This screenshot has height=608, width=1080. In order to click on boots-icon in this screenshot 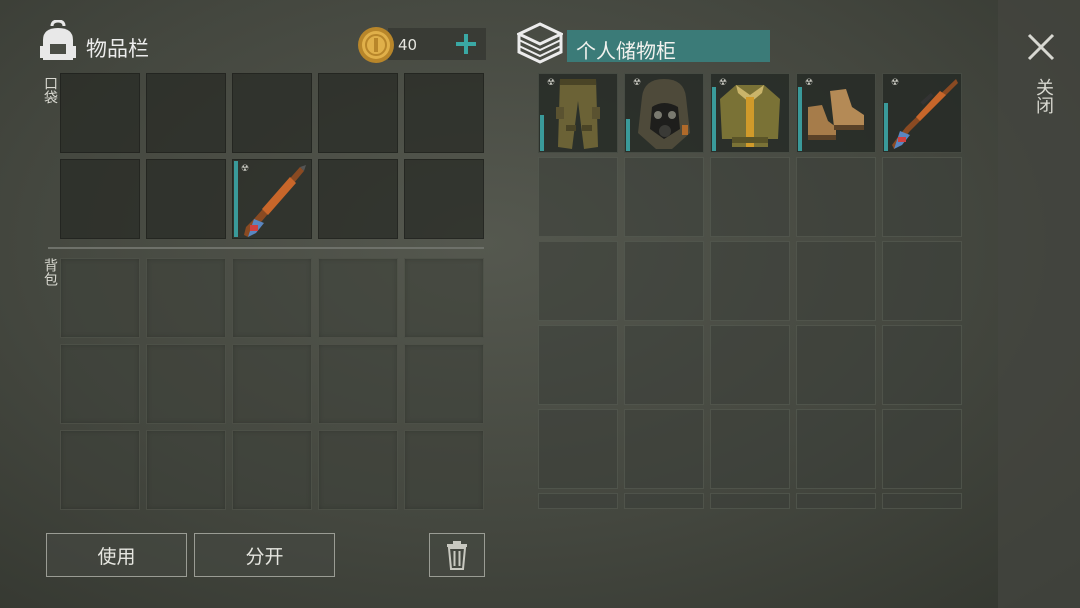, I will do `click(836, 114)`.